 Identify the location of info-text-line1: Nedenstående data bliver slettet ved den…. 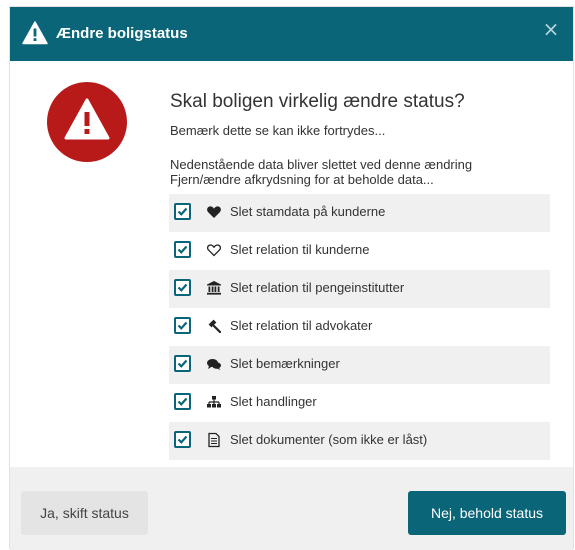
(321, 164).